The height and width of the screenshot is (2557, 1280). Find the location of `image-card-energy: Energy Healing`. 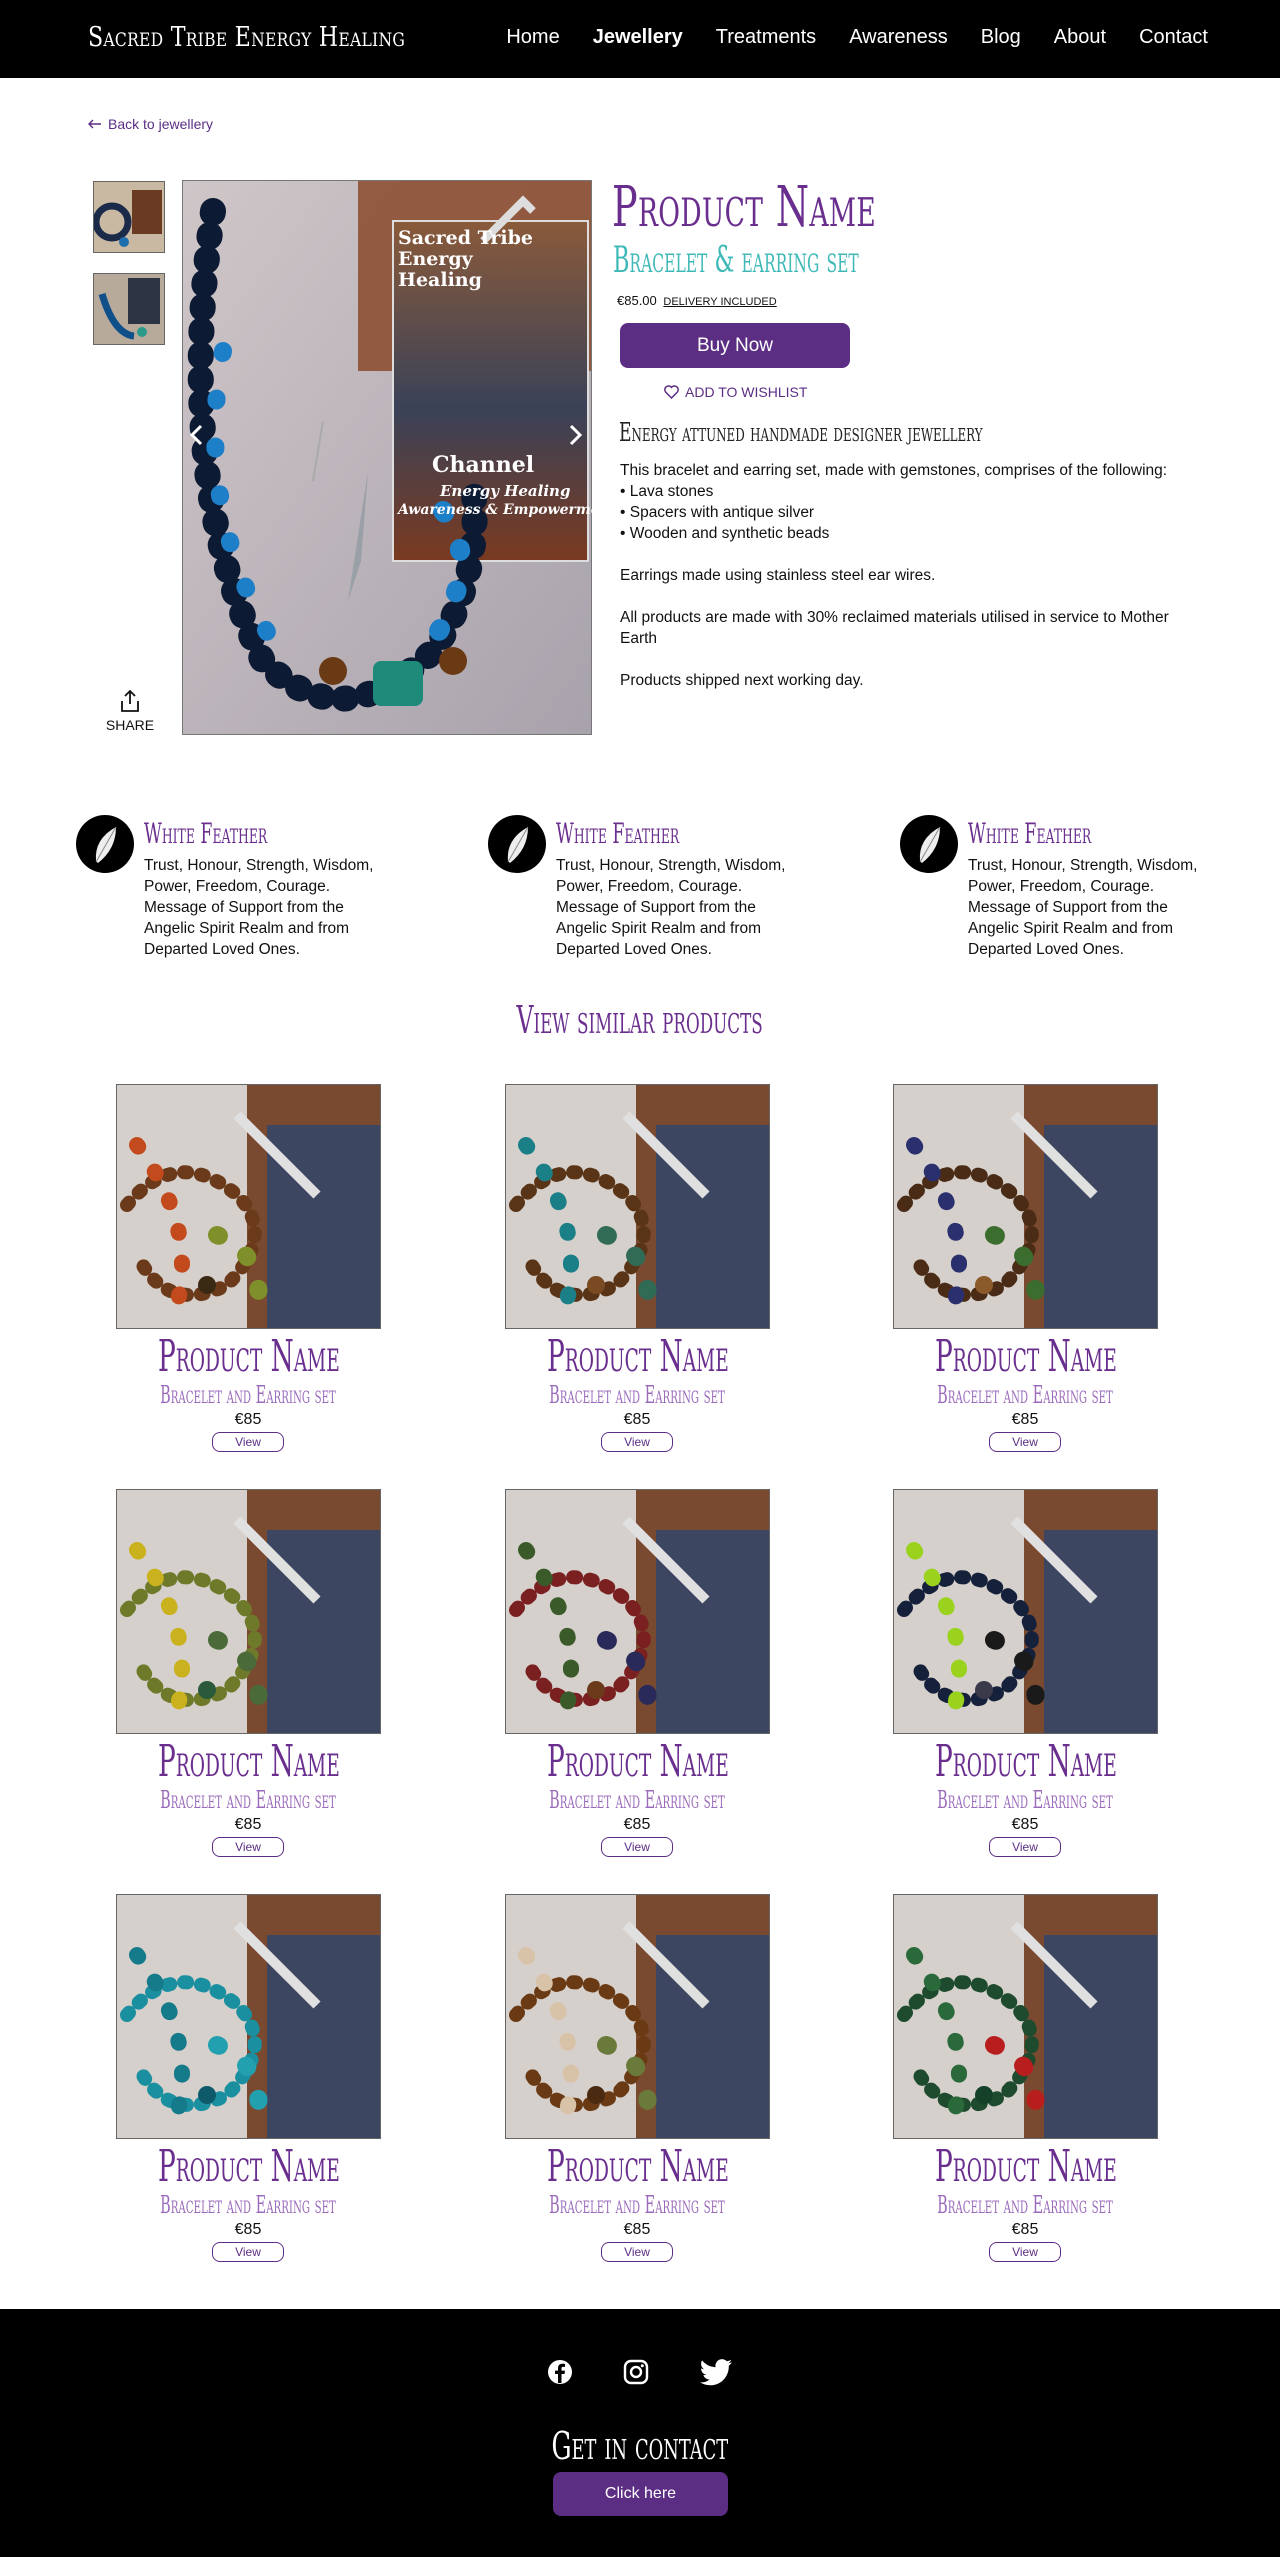

image-card-energy: Energy Healing is located at coordinates (505, 491).